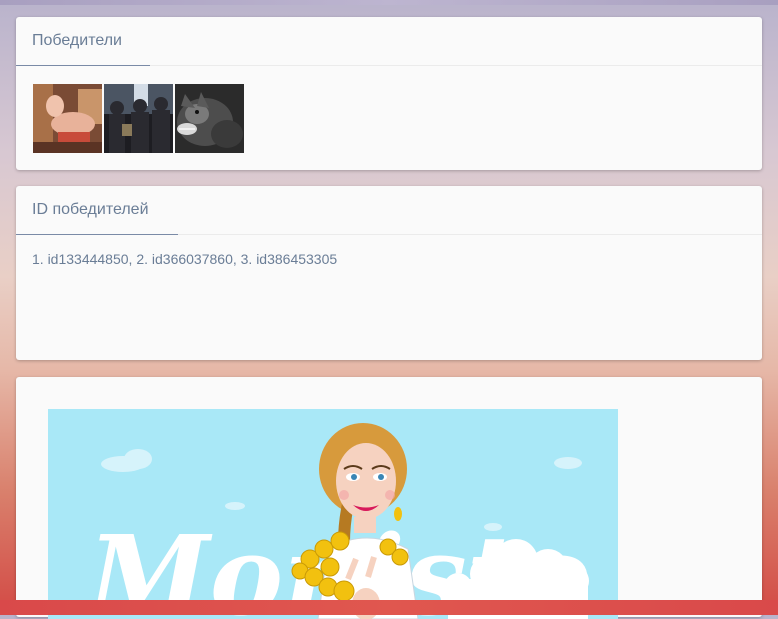 The height and width of the screenshot is (619, 778). I want to click on winners-title: Победители, so click(77, 40).